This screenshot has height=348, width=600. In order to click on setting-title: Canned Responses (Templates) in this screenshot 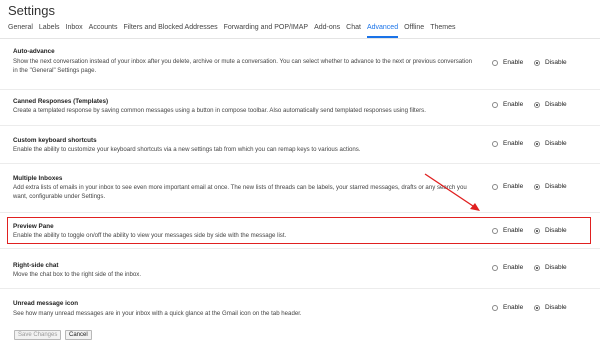, I will do `click(61, 101)`.